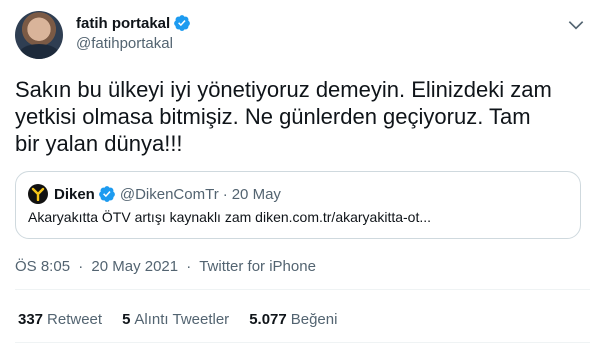  What do you see at coordinates (314, 319) in the screenshot?
I see `like-label: Beğeni` at bounding box center [314, 319].